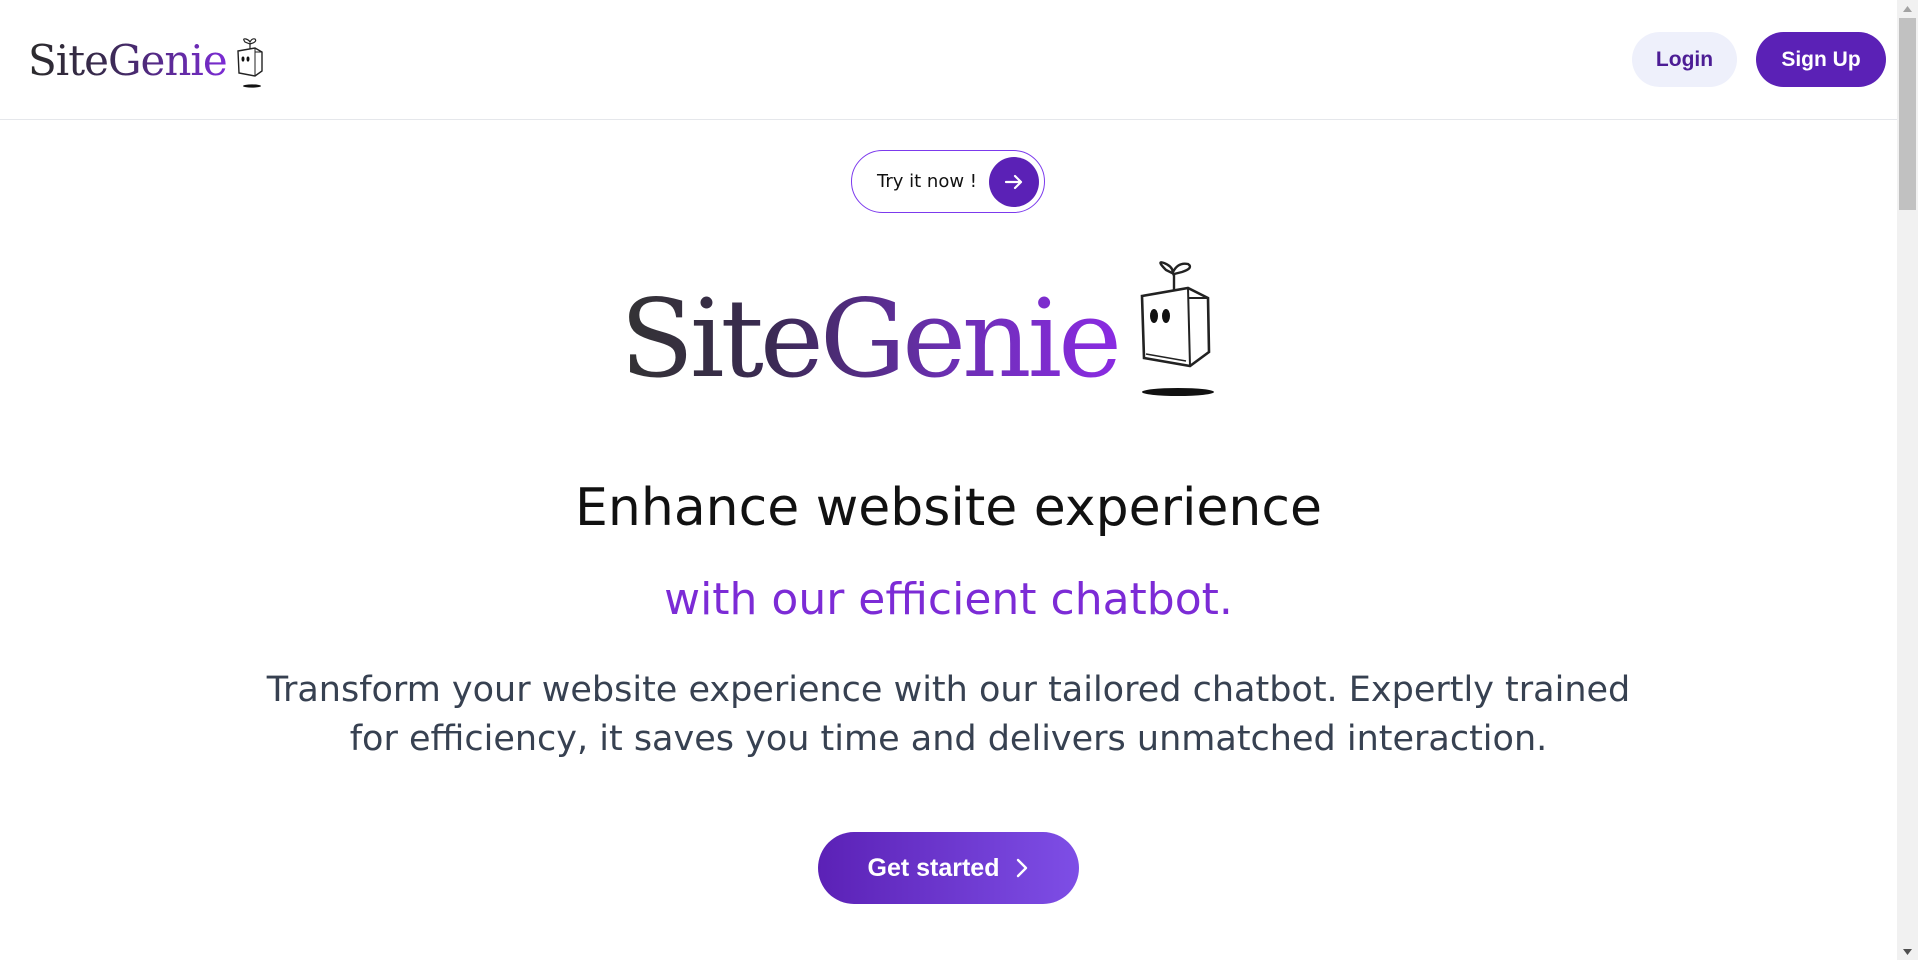 Image resolution: width=1918 pixels, height=960 pixels. I want to click on try-it-now-button: Try it now !, so click(948, 181).